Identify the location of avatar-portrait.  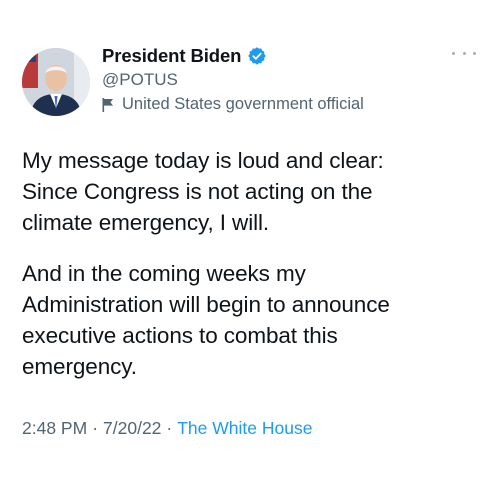
(56, 82).